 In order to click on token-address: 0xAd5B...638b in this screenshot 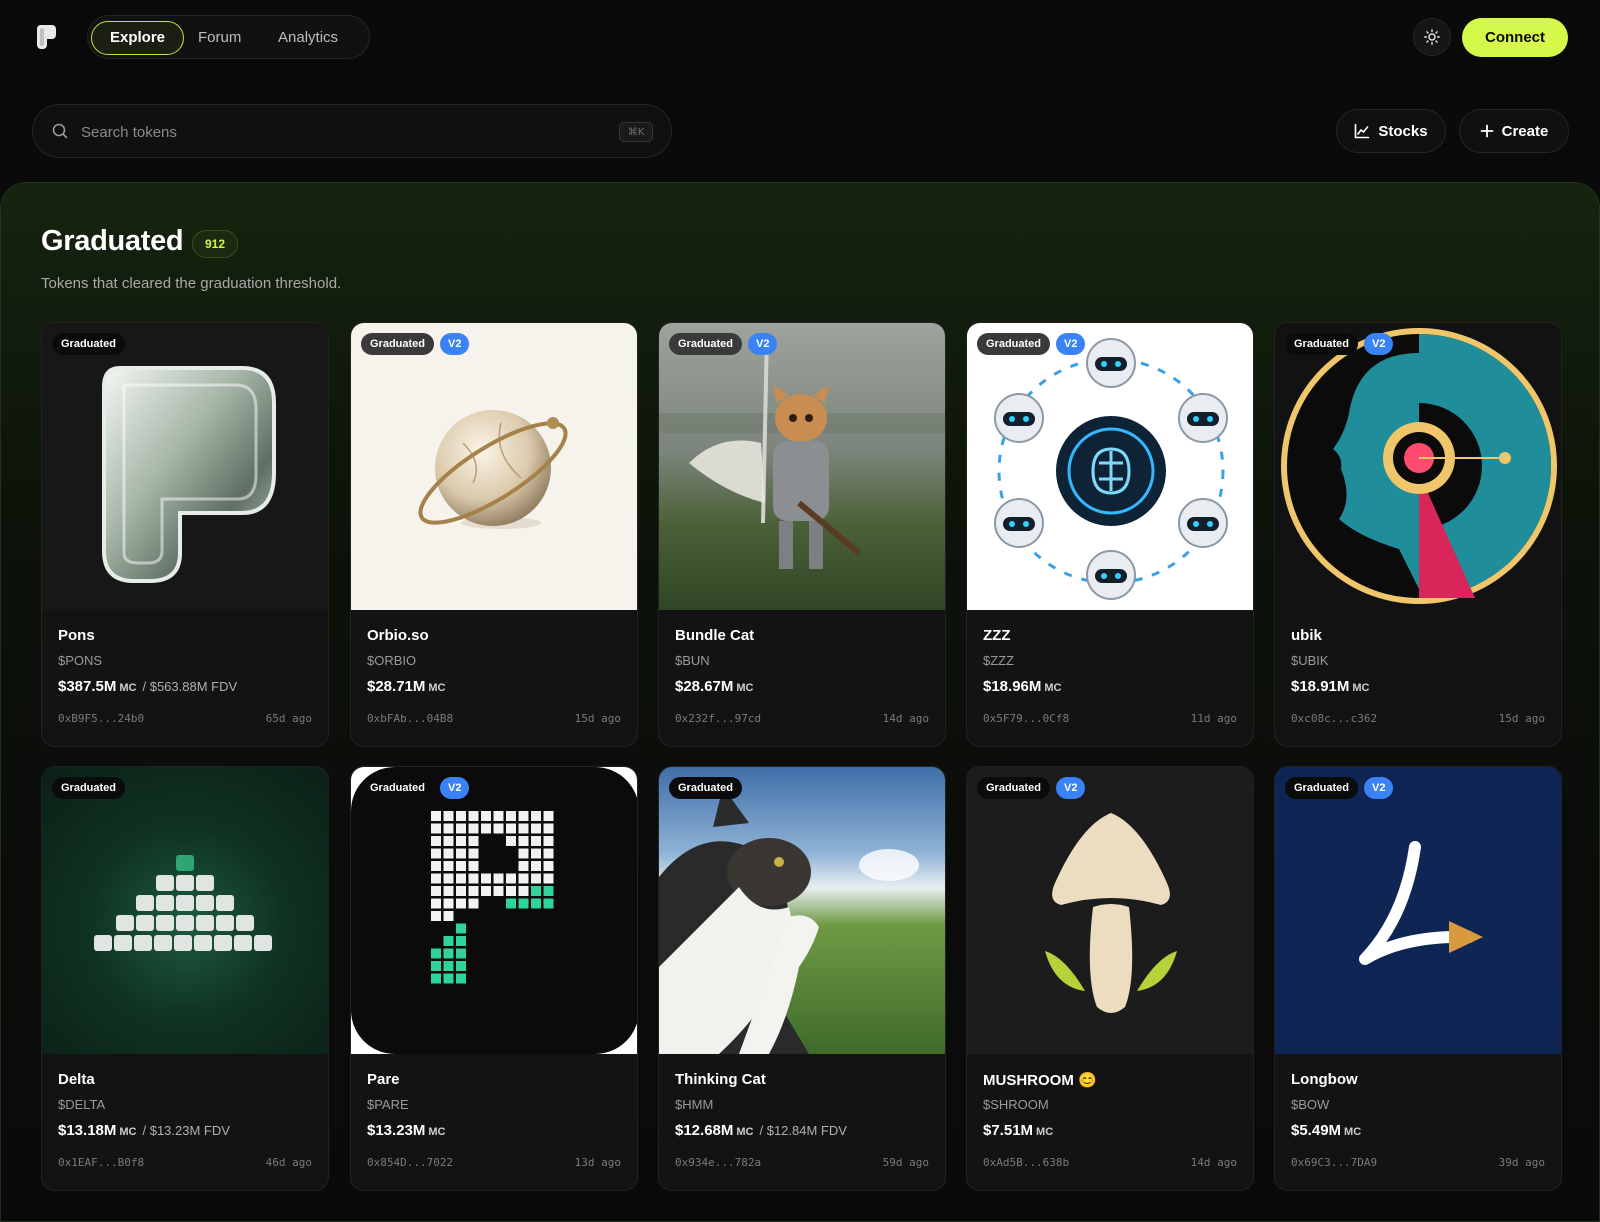, I will do `click(1026, 1162)`.